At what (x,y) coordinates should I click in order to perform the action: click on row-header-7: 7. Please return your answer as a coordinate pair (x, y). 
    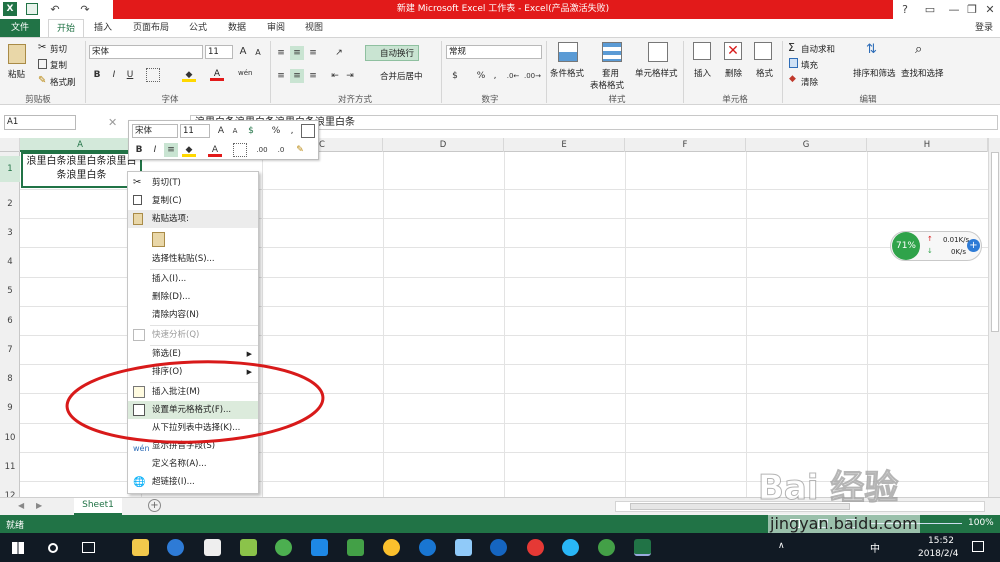
    Looking at the image, I should click on (10, 350).